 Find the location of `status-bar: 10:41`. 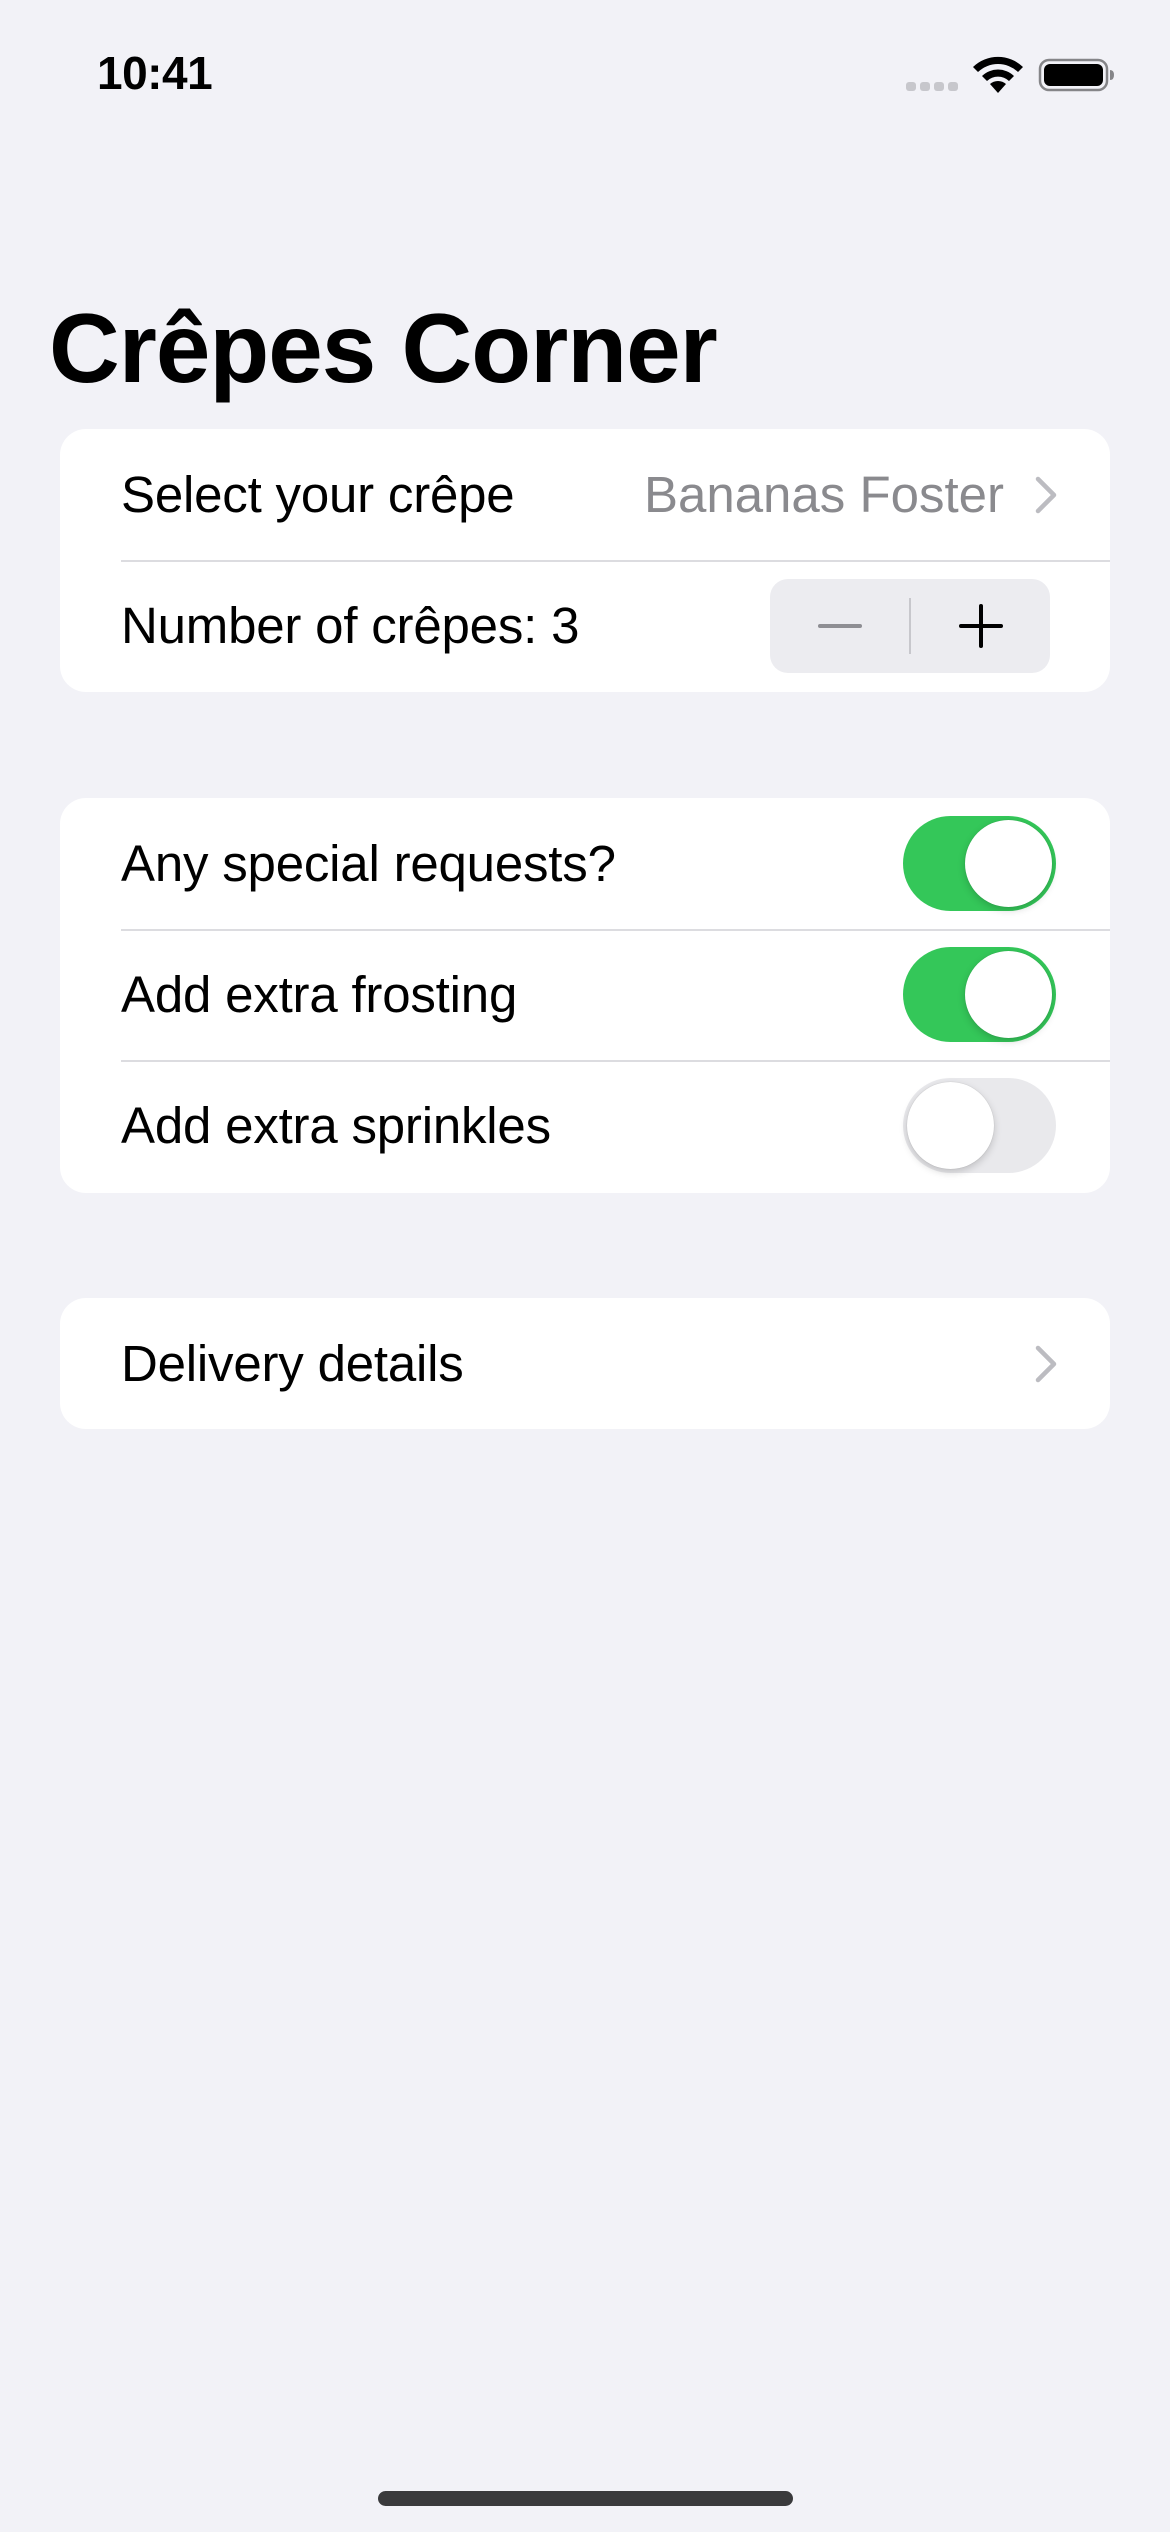

status-bar: 10:41 is located at coordinates (585, 75).